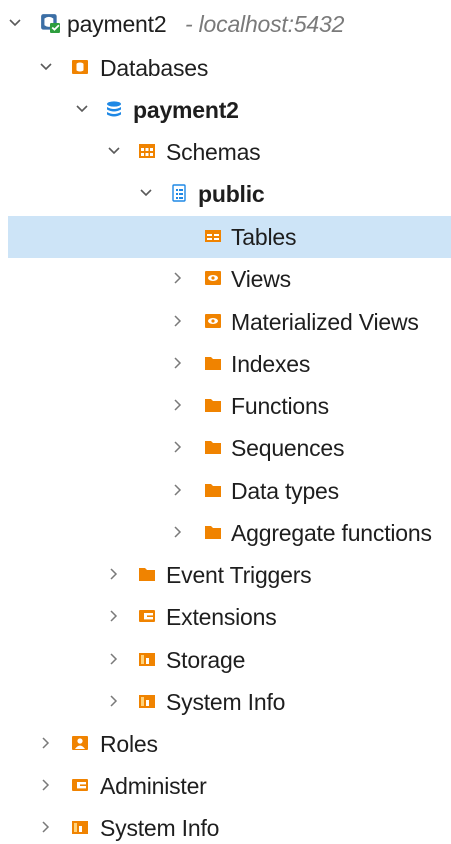 The width and height of the screenshot is (451, 844). I want to click on databases-folder-icon, so click(80, 67).